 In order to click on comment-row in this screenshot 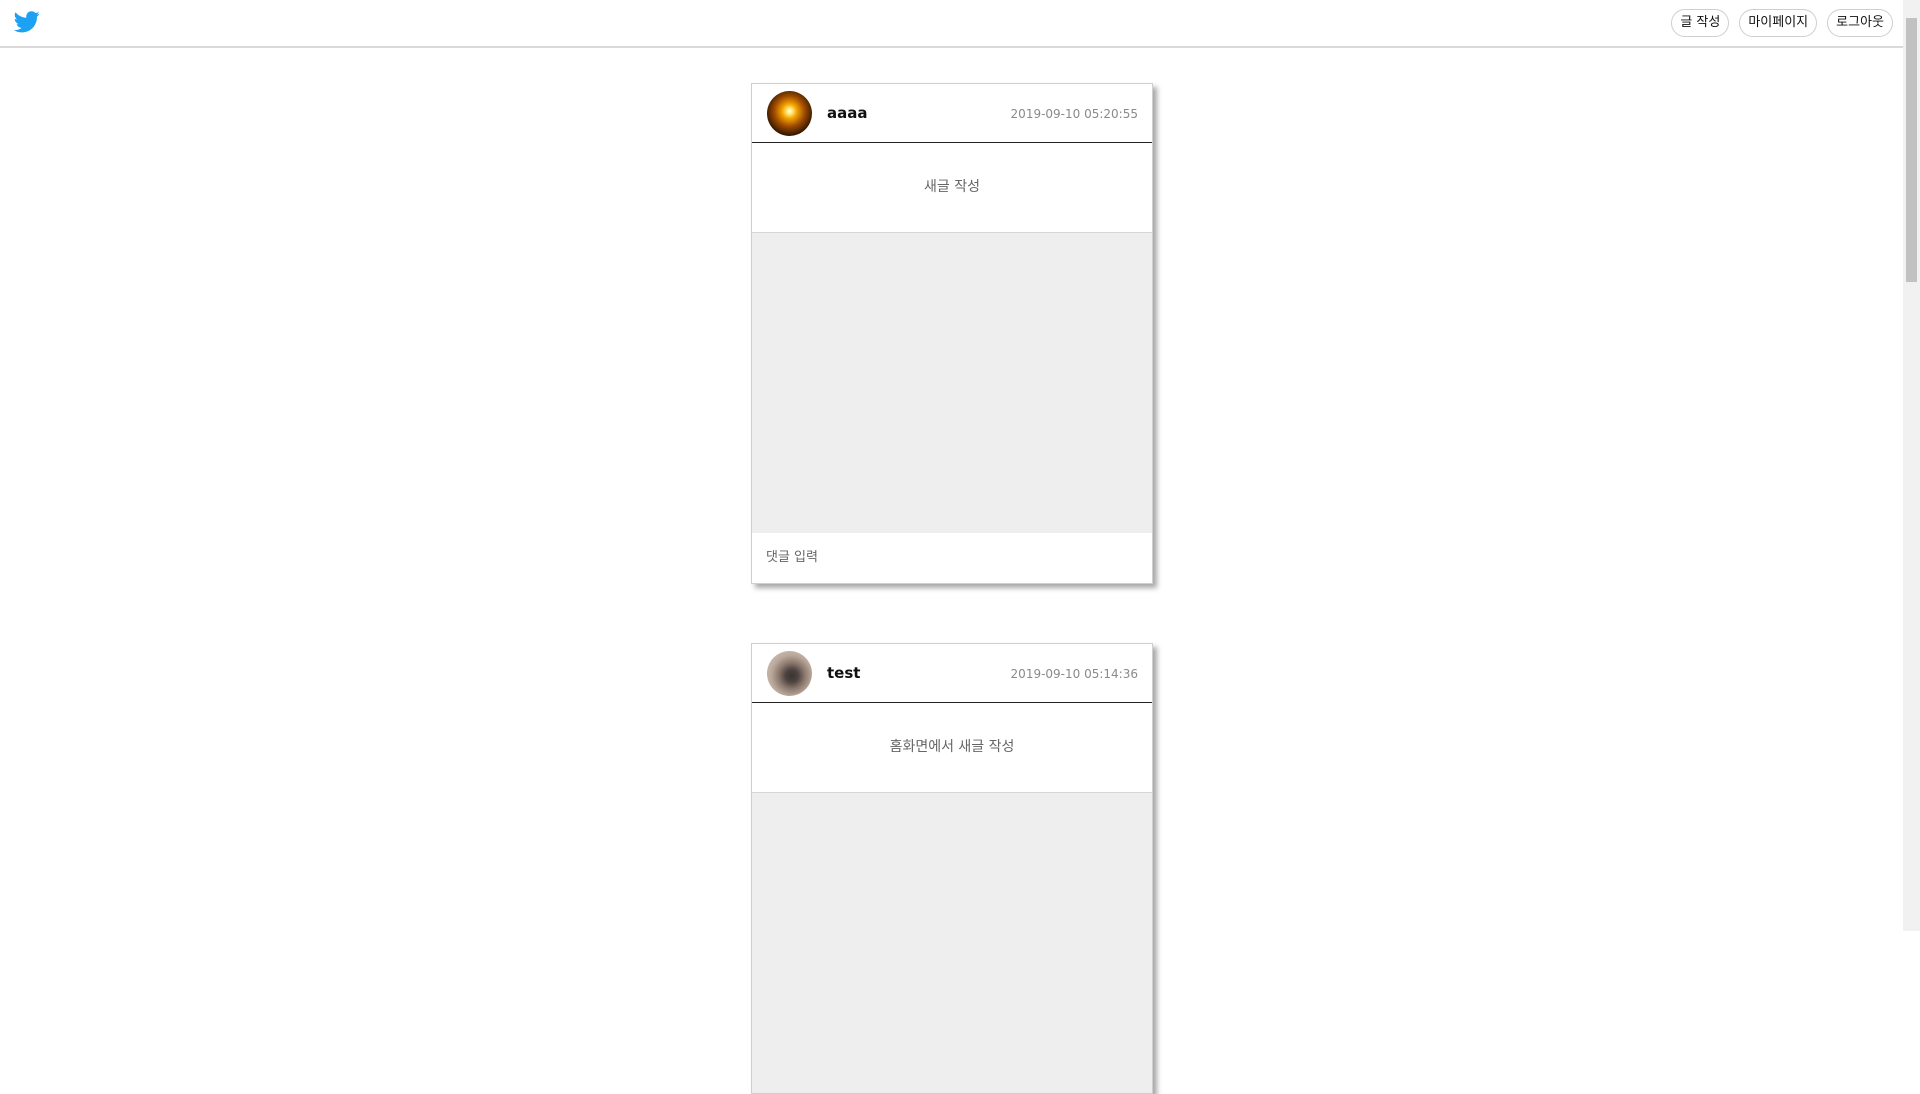, I will do `click(952, 558)`.